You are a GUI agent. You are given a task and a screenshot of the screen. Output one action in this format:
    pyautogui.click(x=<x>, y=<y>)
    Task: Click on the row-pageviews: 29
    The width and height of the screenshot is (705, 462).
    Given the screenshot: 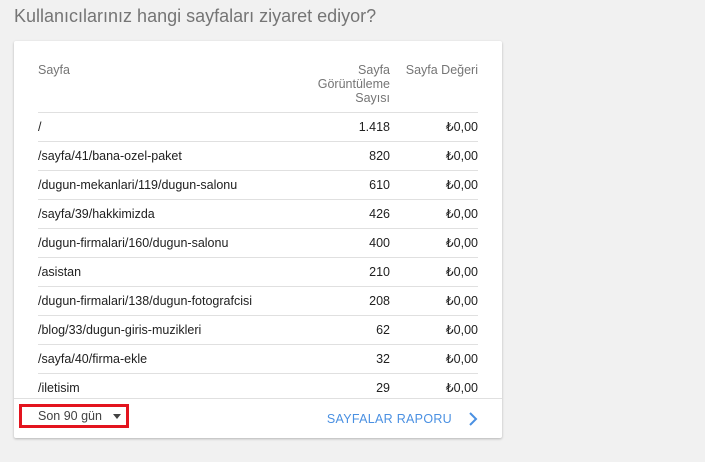 What is the action you would take?
    pyautogui.click(x=383, y=388)
    